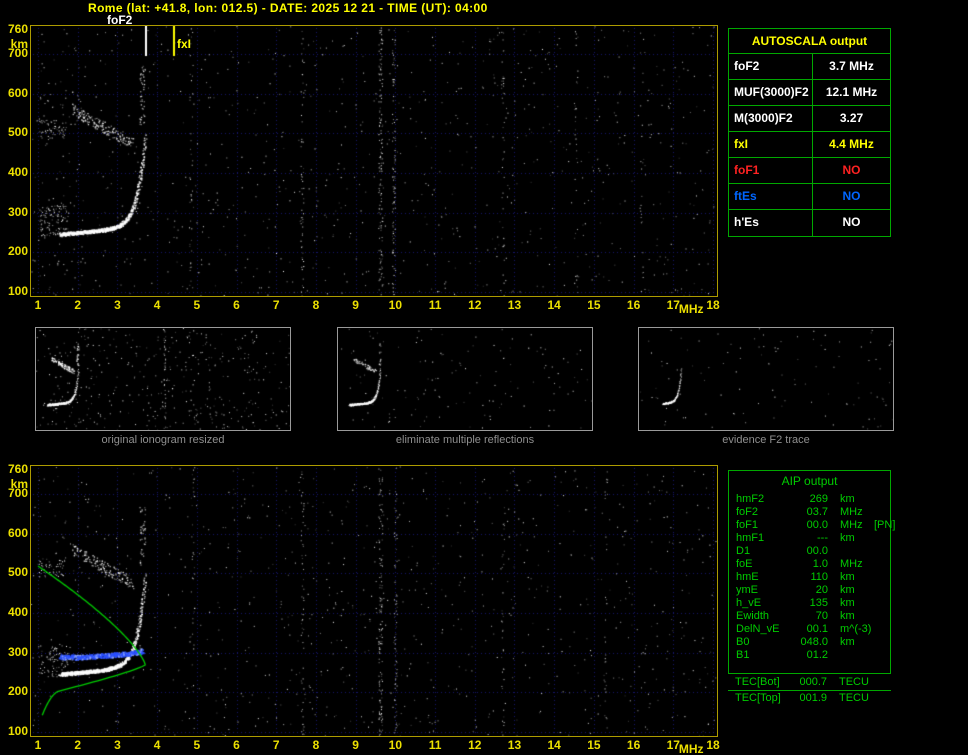  What do you see at coordinates (19, 44) in the screenshot?
I see `y-axis-unit-label: km` at bounding box center [19, 44].